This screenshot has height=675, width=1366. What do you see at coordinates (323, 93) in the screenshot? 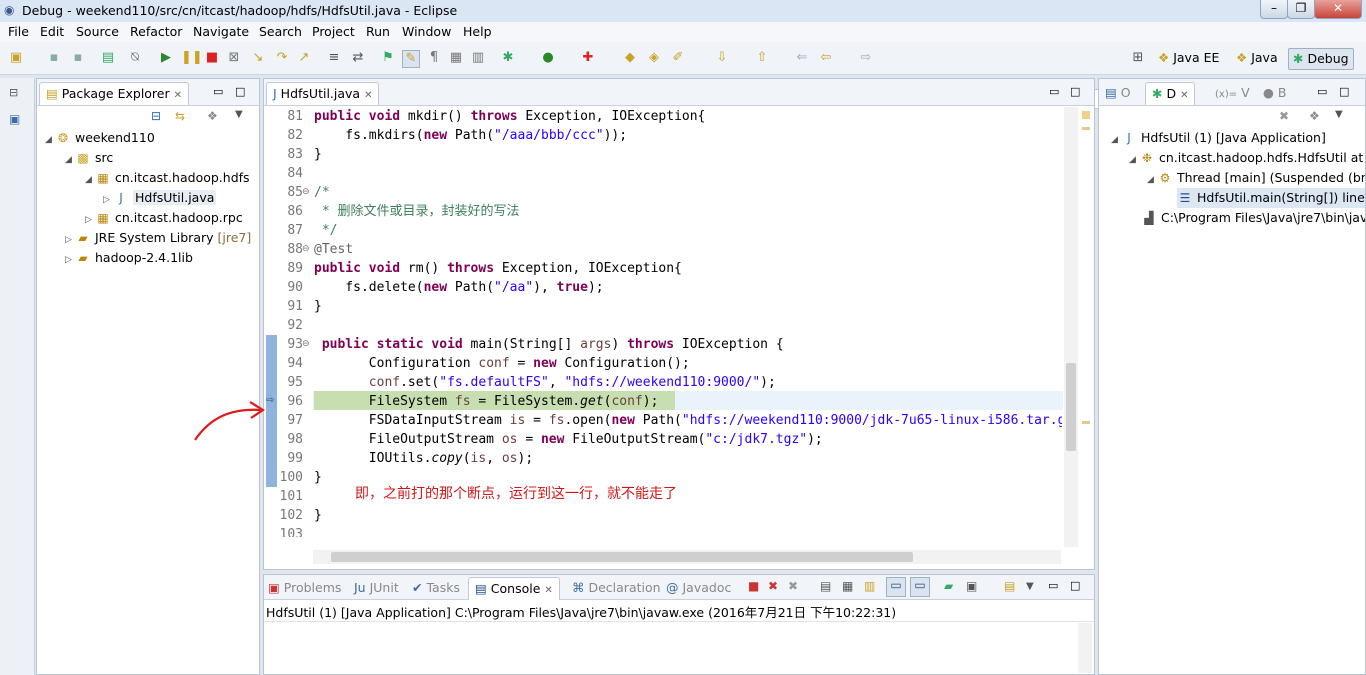
I see `tab-hdfsutil-java: J HdfsUtil.java ✕` at bounding box center [323, 93].